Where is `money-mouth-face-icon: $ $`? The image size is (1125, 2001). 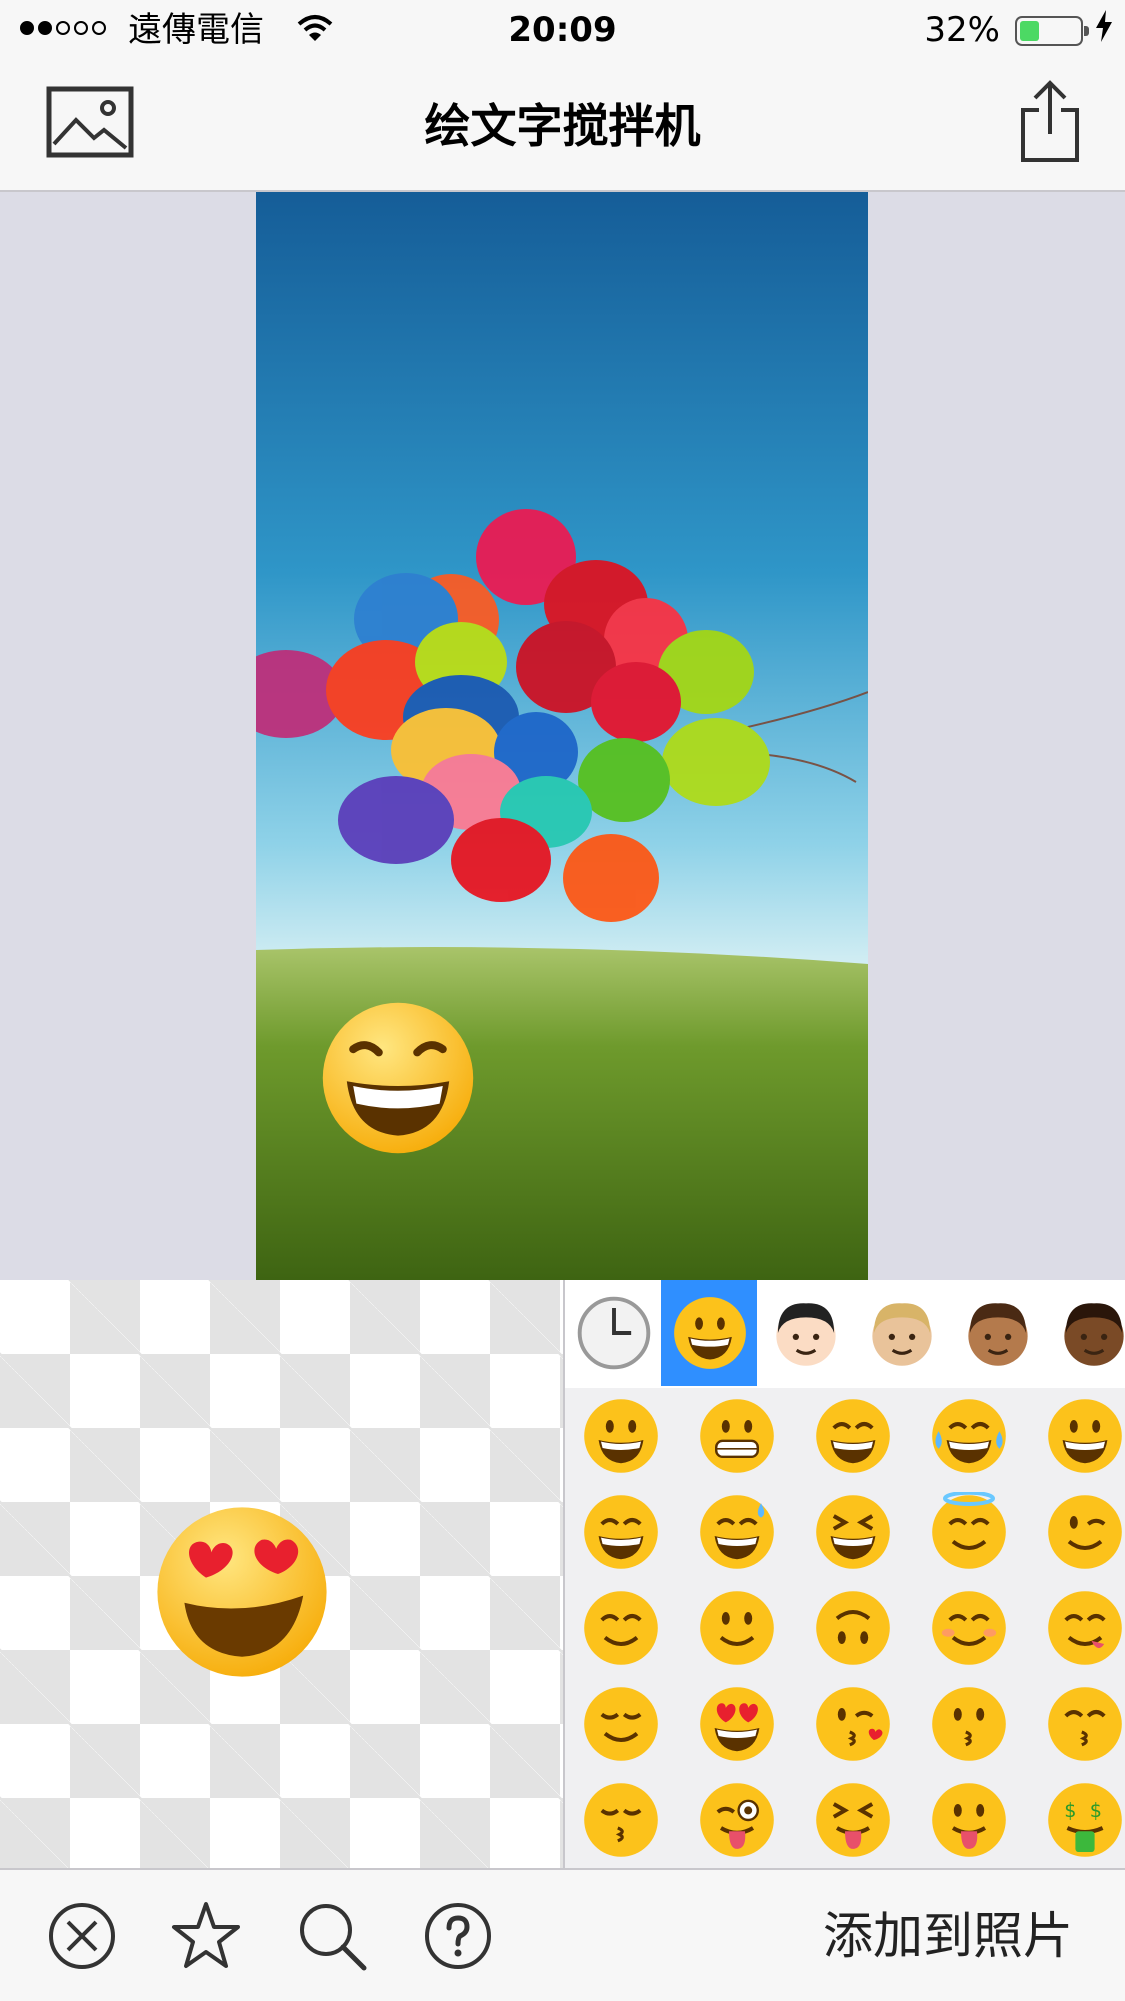 money-mouth-face-icon: $ $ is located at coordinates (1085, 1820).